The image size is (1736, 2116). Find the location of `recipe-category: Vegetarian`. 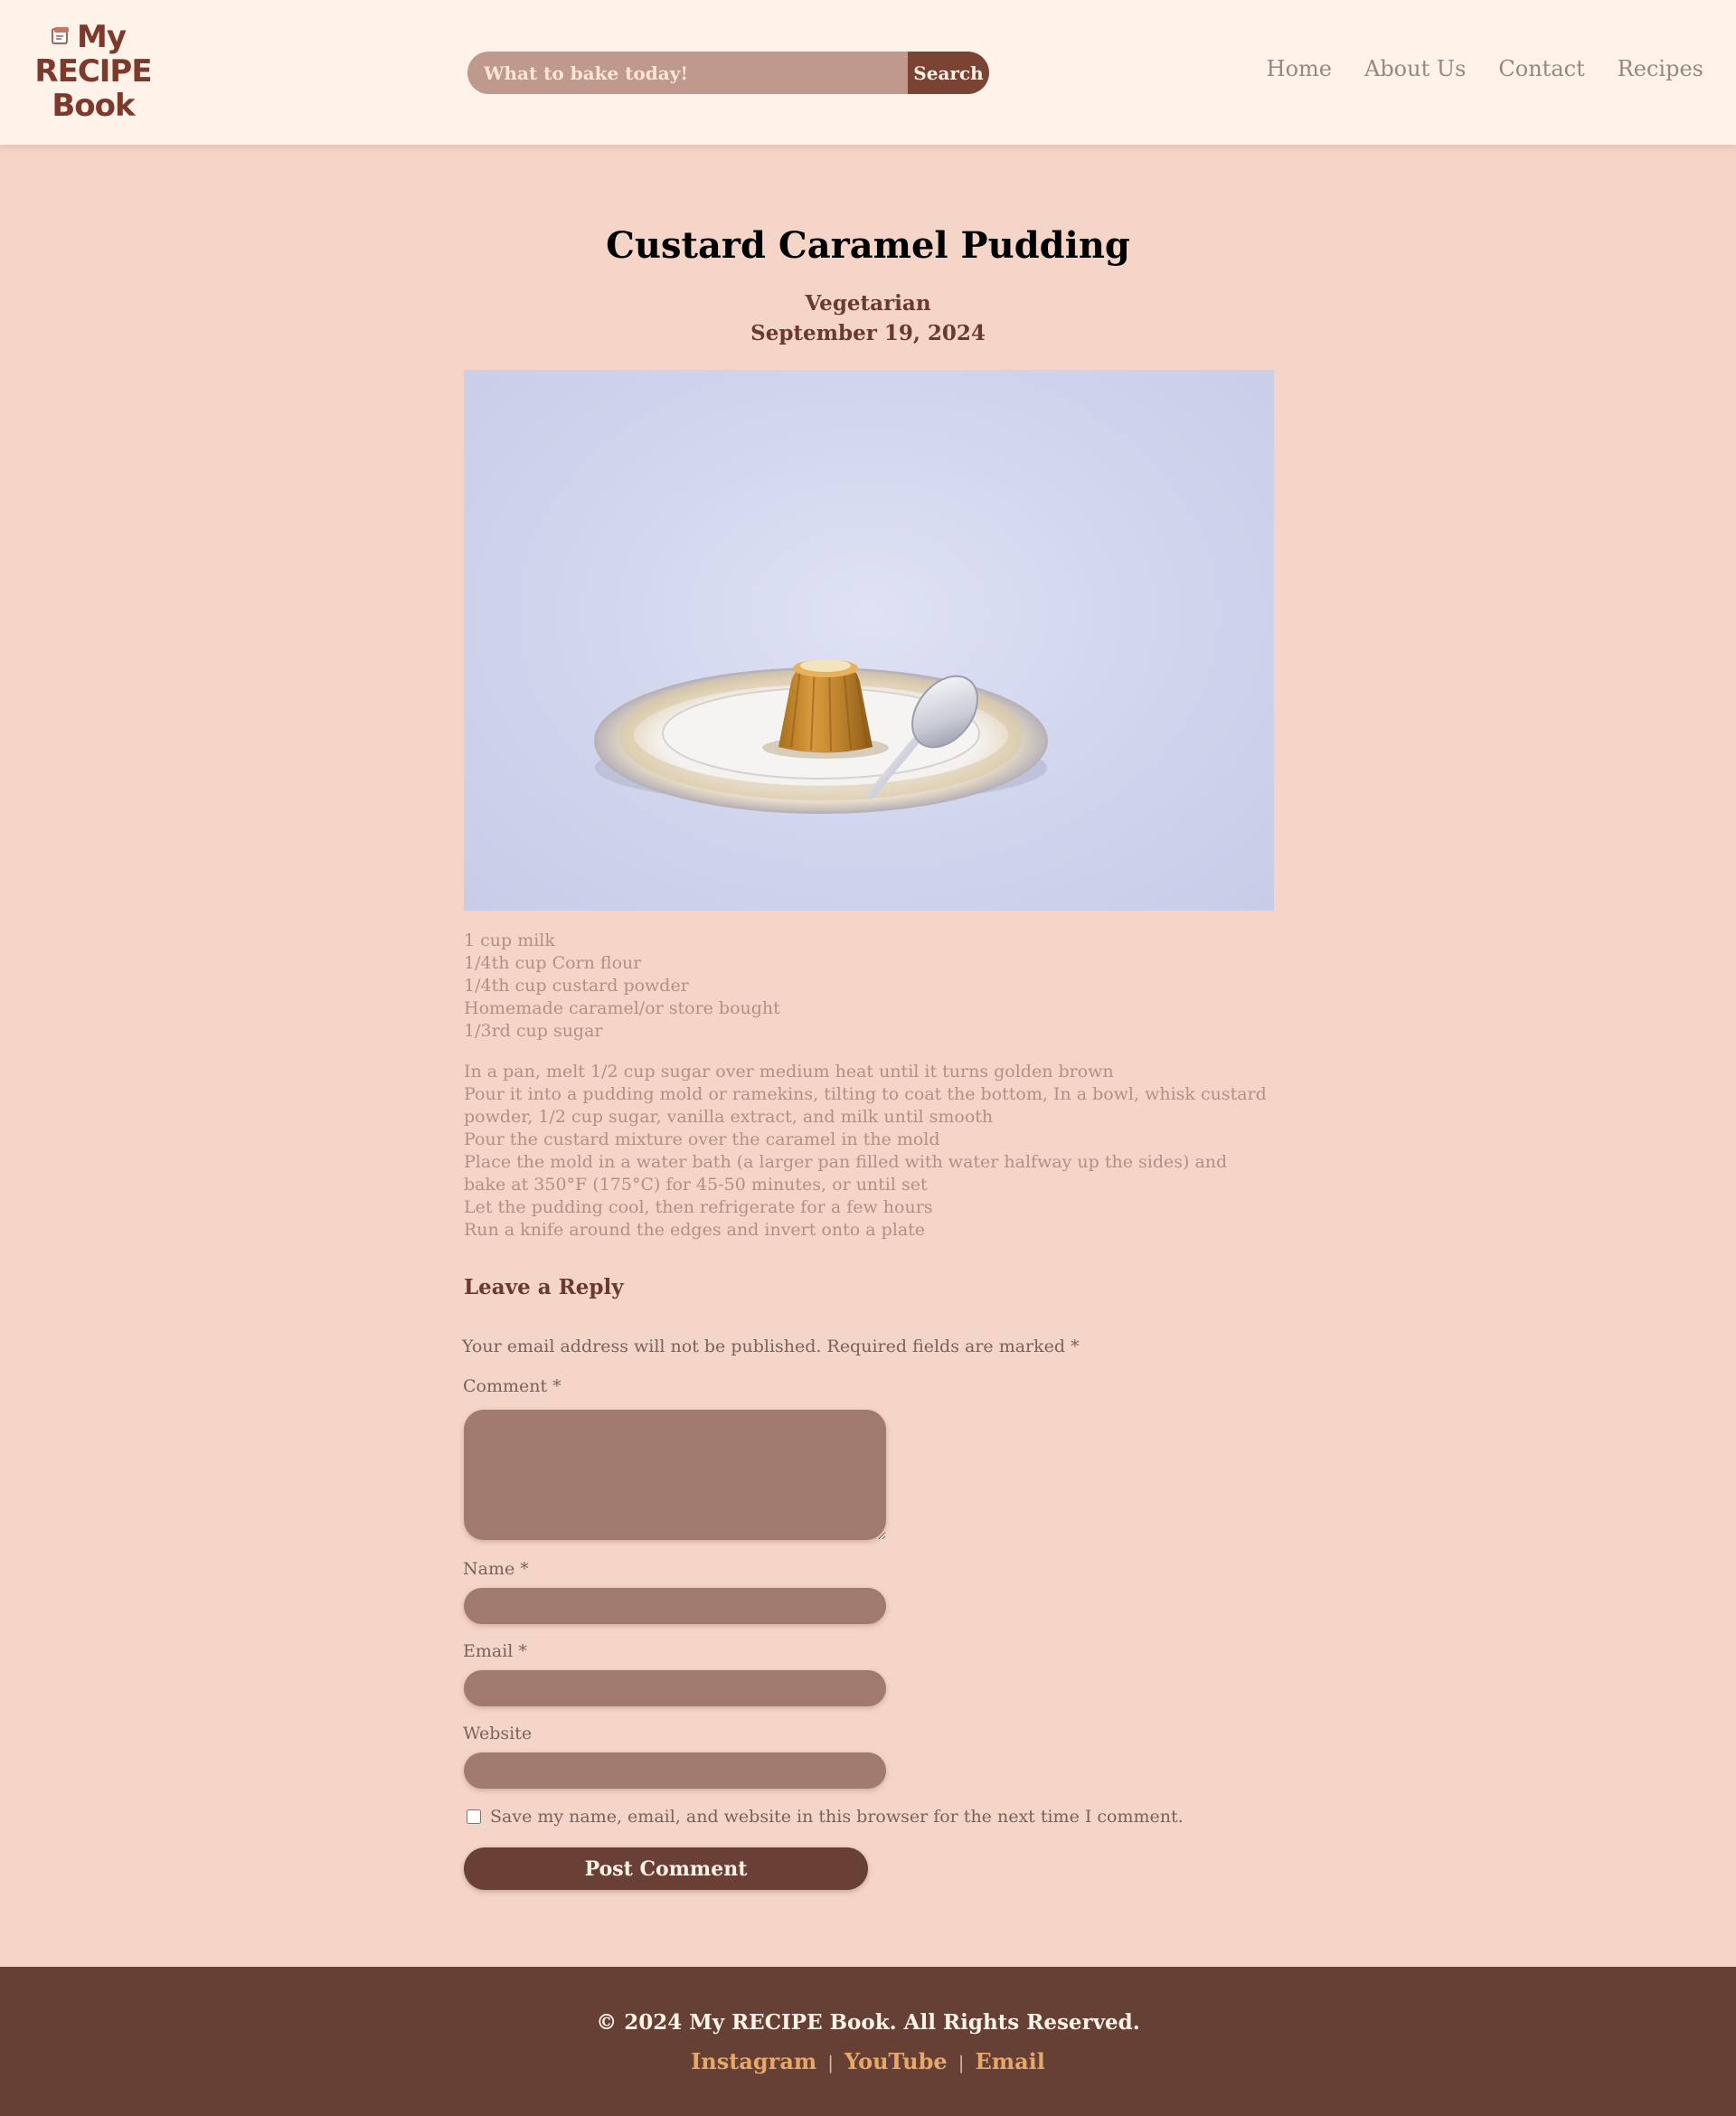

recipe-category: Vegetarian is located at coordinates (868, 303).